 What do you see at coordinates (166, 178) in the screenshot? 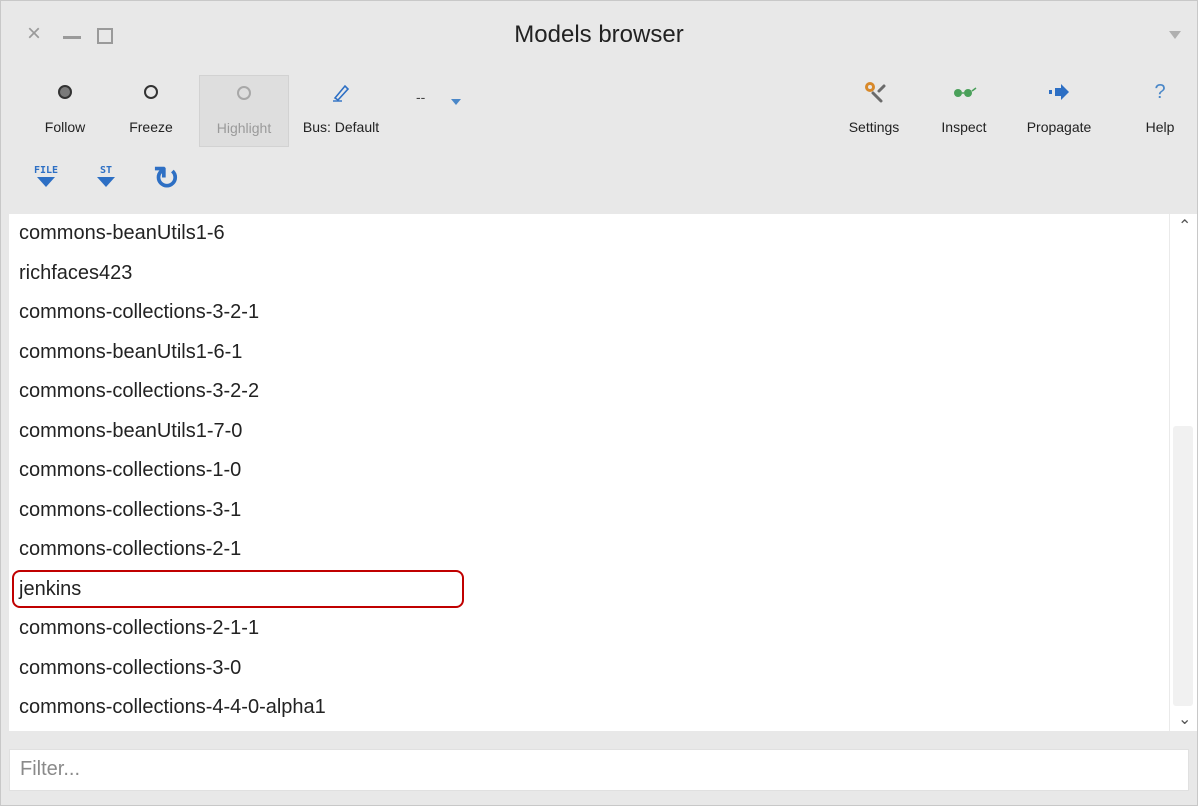
I see `refresh-icon: ↻` at bounding box center [166, 178].